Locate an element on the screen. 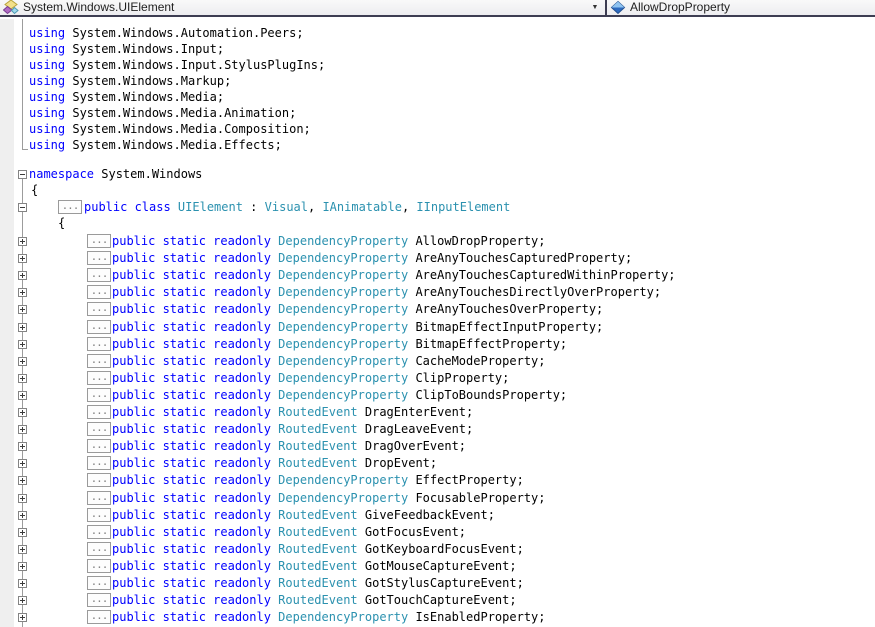 Image resolution: width=875 pixels, height=627 pixels. member-name: DragEnterEvent; is located at coordinates (415, 412).